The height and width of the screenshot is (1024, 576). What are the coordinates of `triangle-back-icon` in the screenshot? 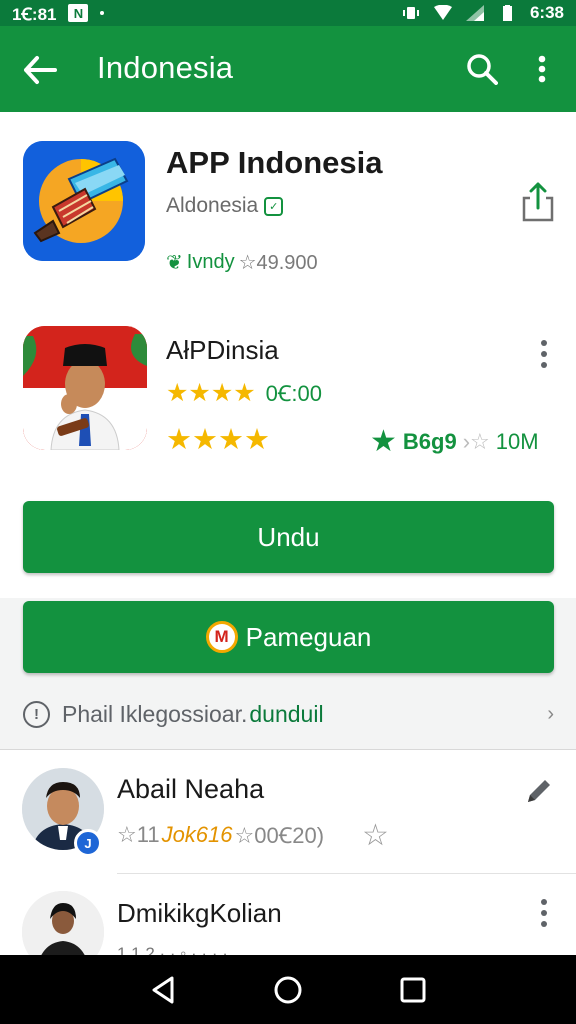 It's located at (163, 989).